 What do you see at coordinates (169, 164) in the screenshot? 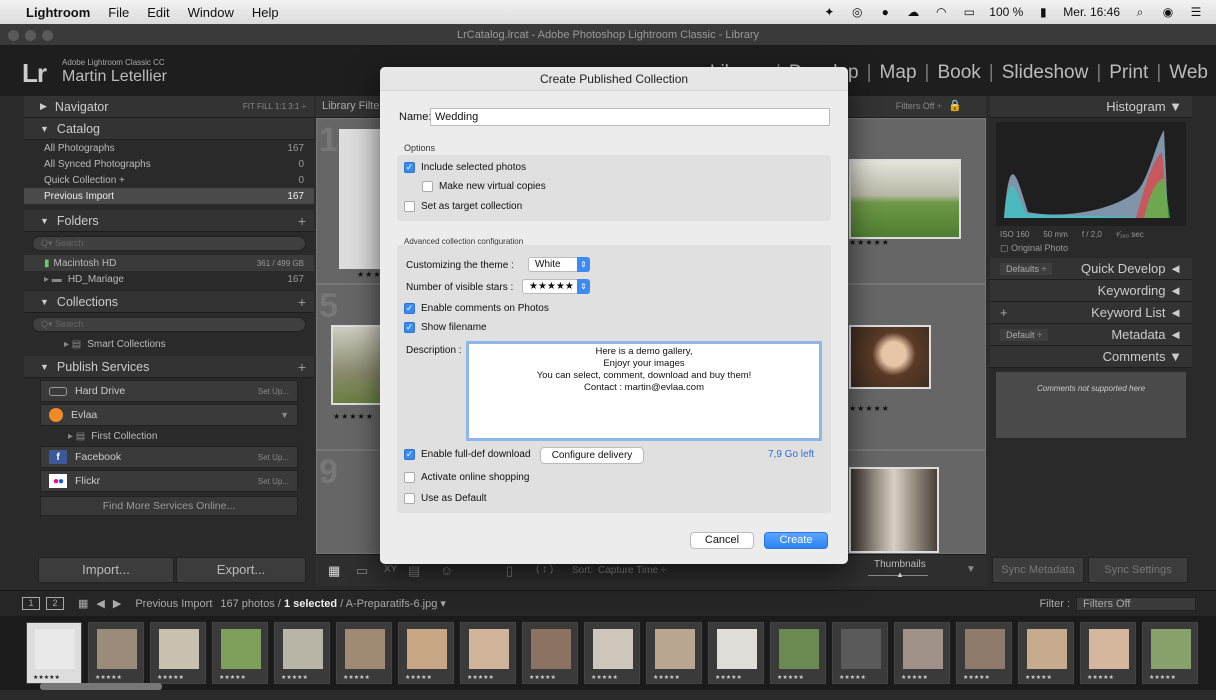
I see `catalog-item-all-synced: All Synced Photographs 0` at bounding box center [169, 164].